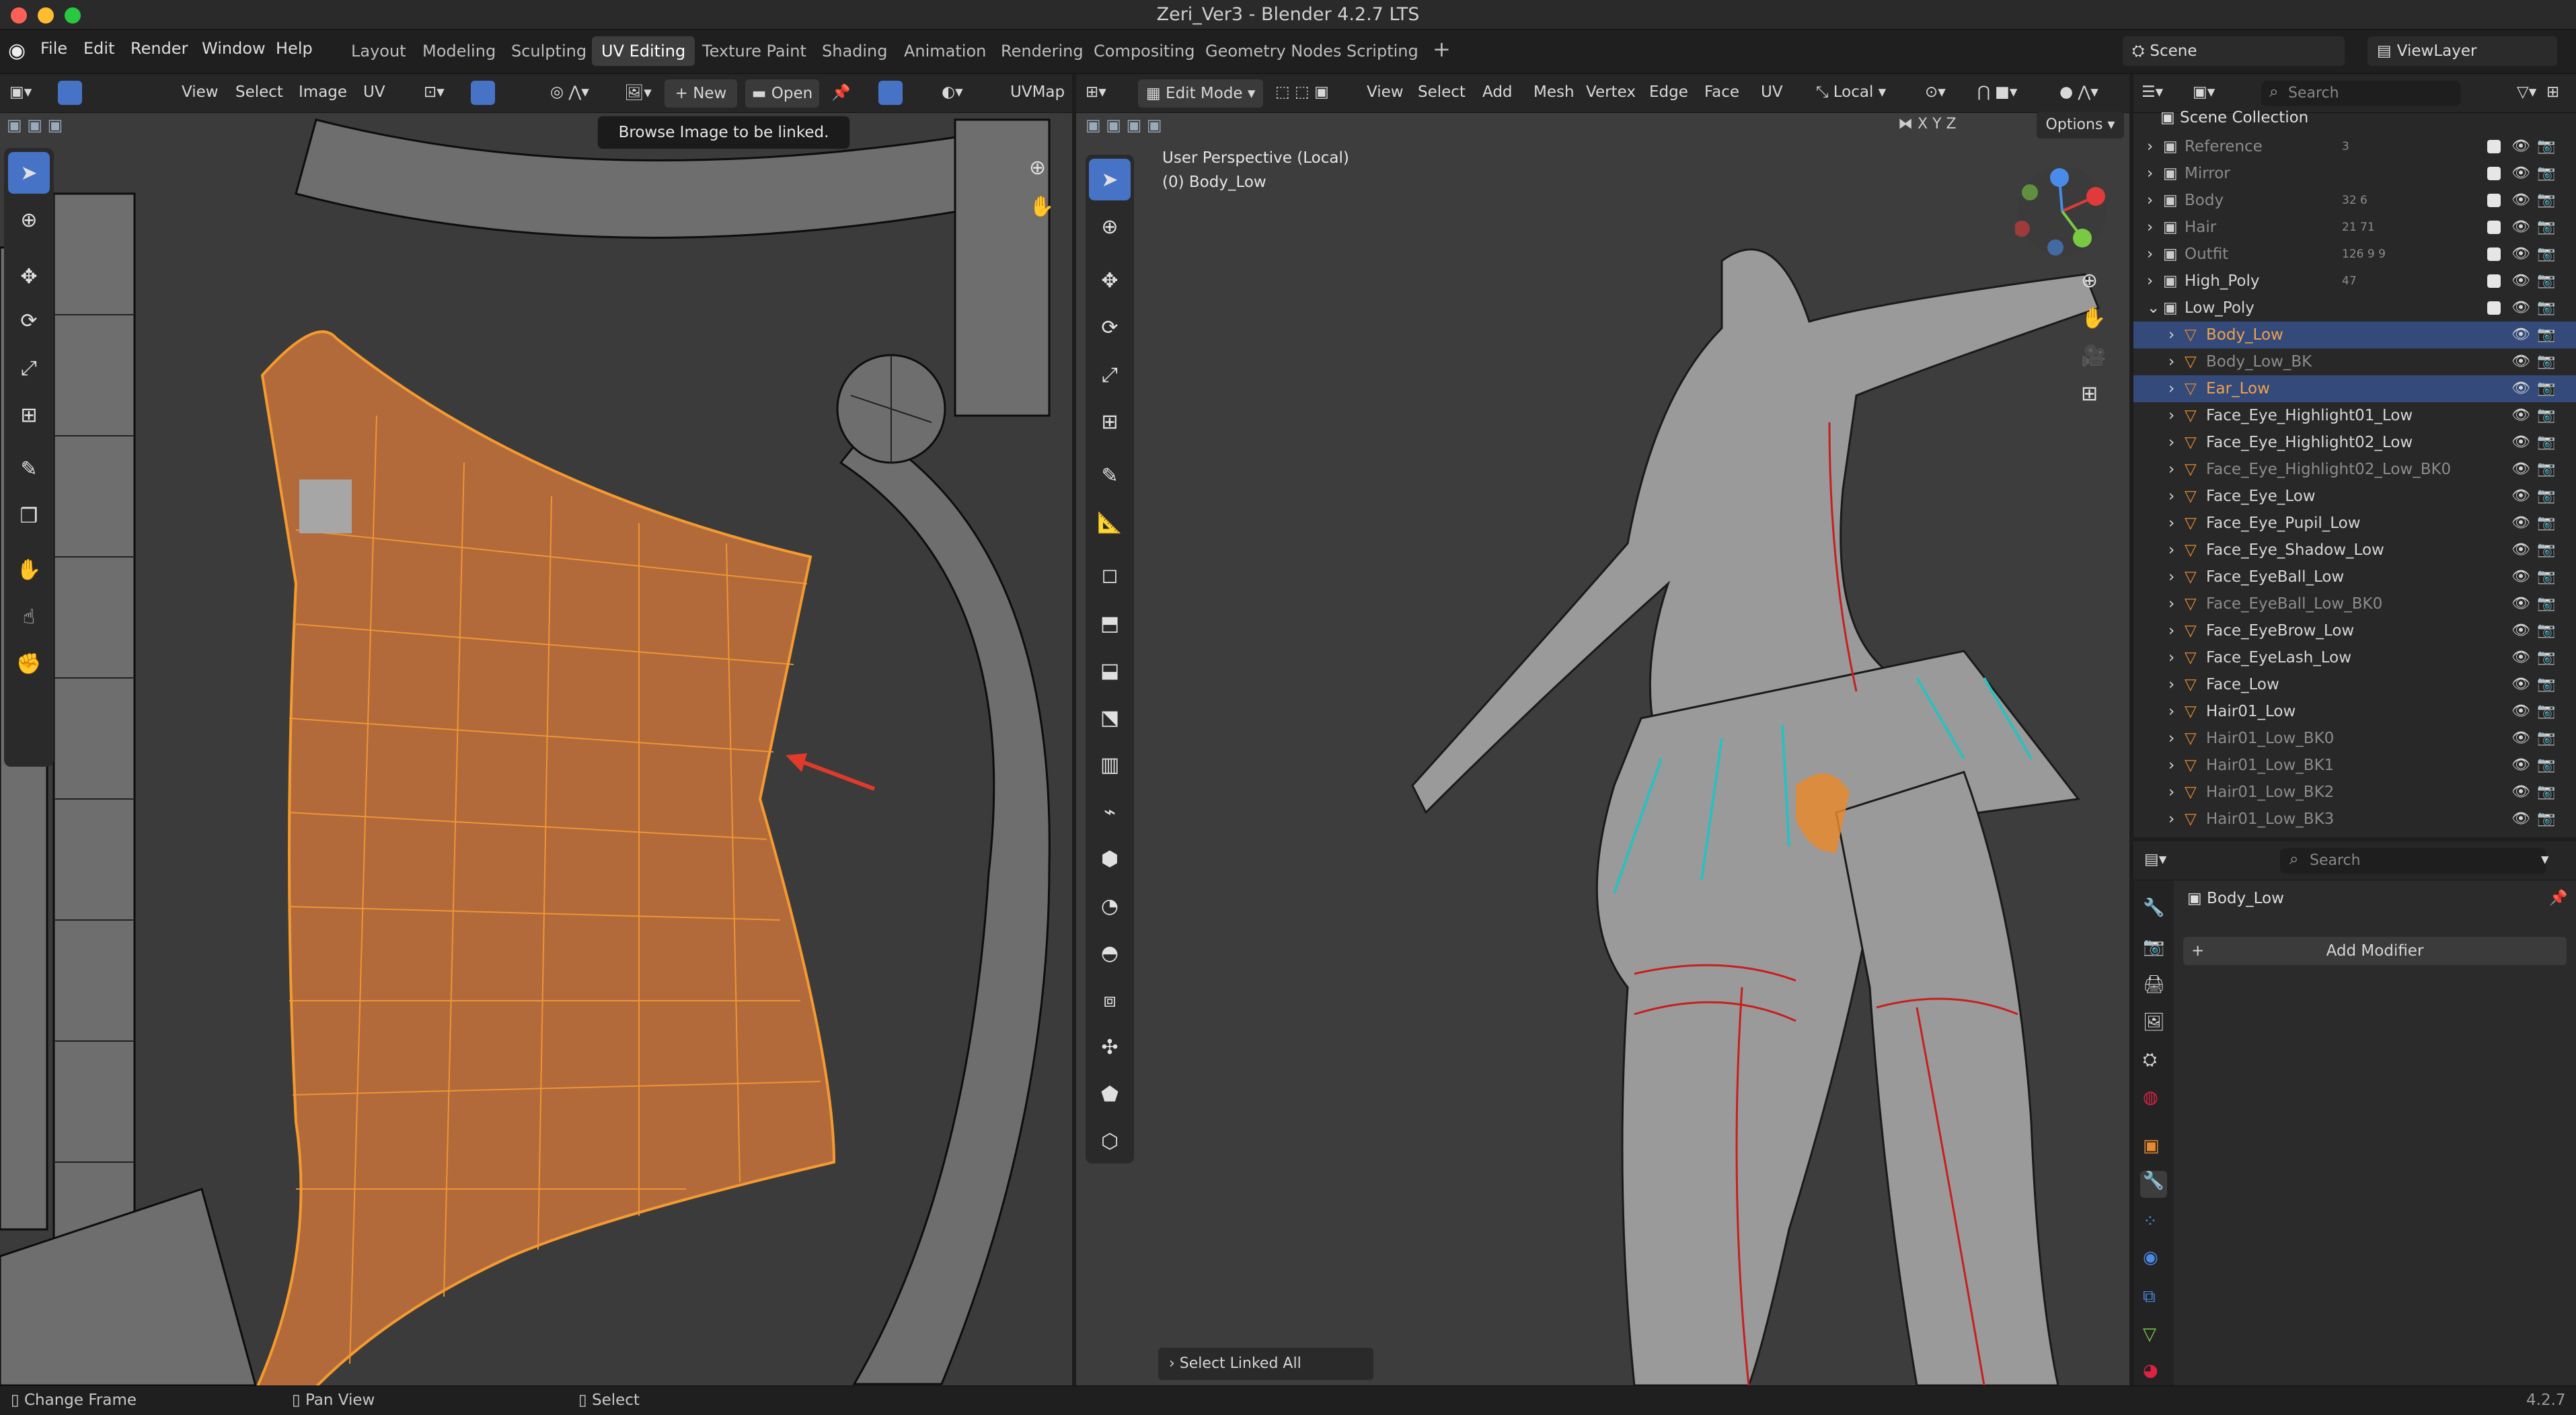  Describe the element at coordinates (1927, 124) in the screenshot. I see `mirror-axes: ⧓ X Y Z` at that location.